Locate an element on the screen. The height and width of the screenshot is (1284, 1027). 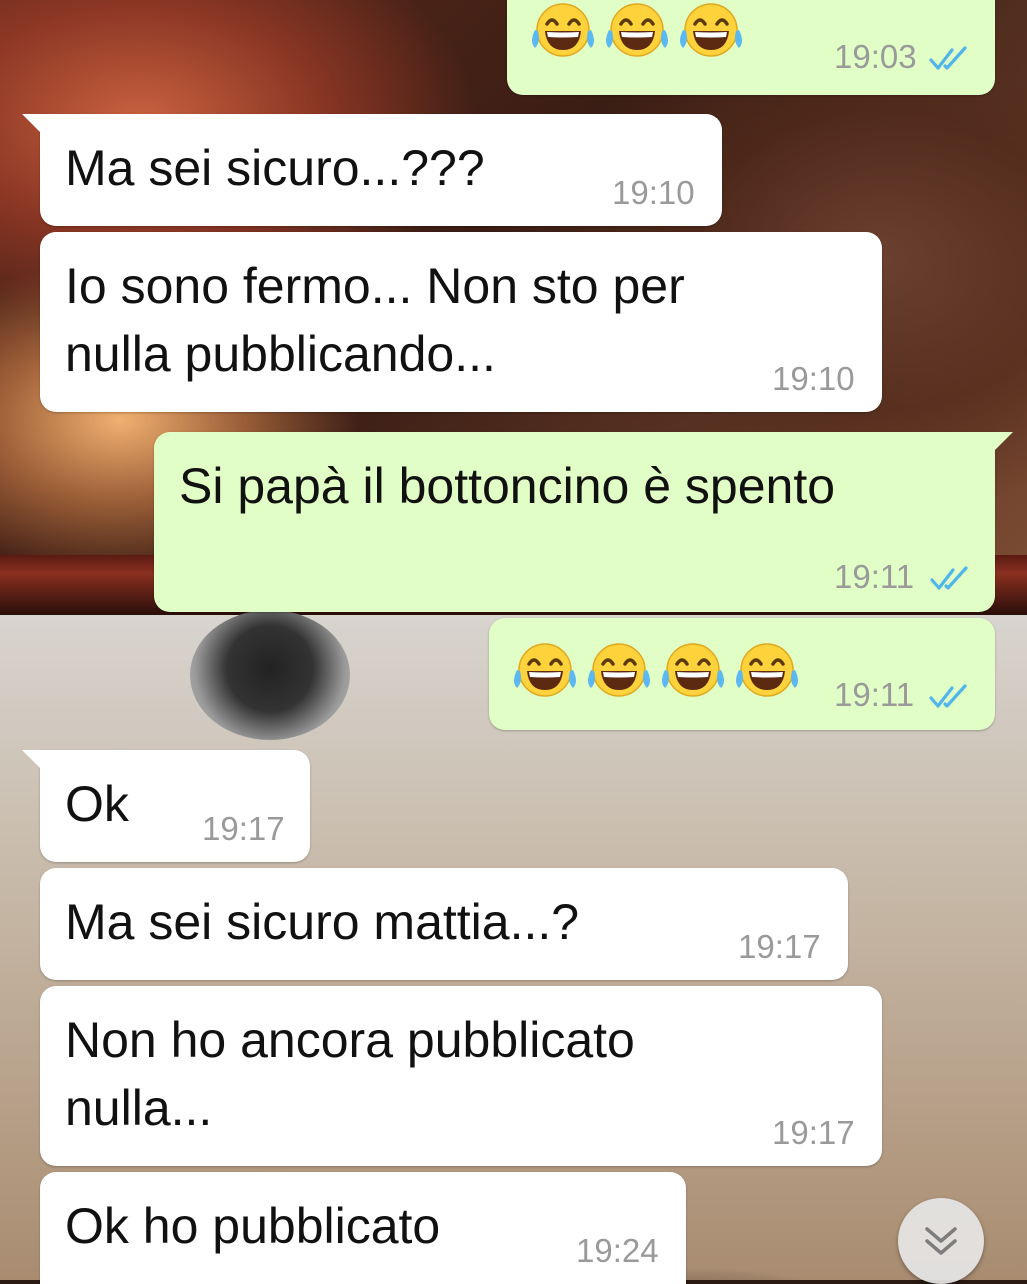
message-bubble-outgoing: 😂😂😂😂 19:11 is located at coordinates (742, 674).